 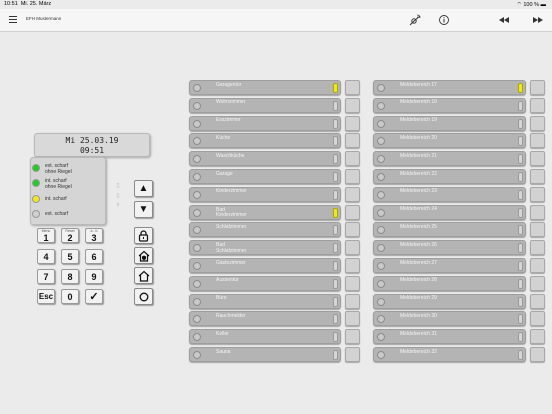 I want to click on zone-row: Gästezimmer, so click(x=274, y=265).